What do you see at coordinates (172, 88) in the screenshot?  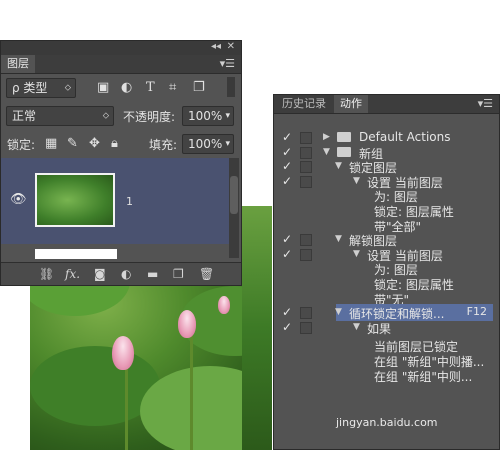 I see `shape-filter-icon: ⌗` at bounding box center [172, 88].